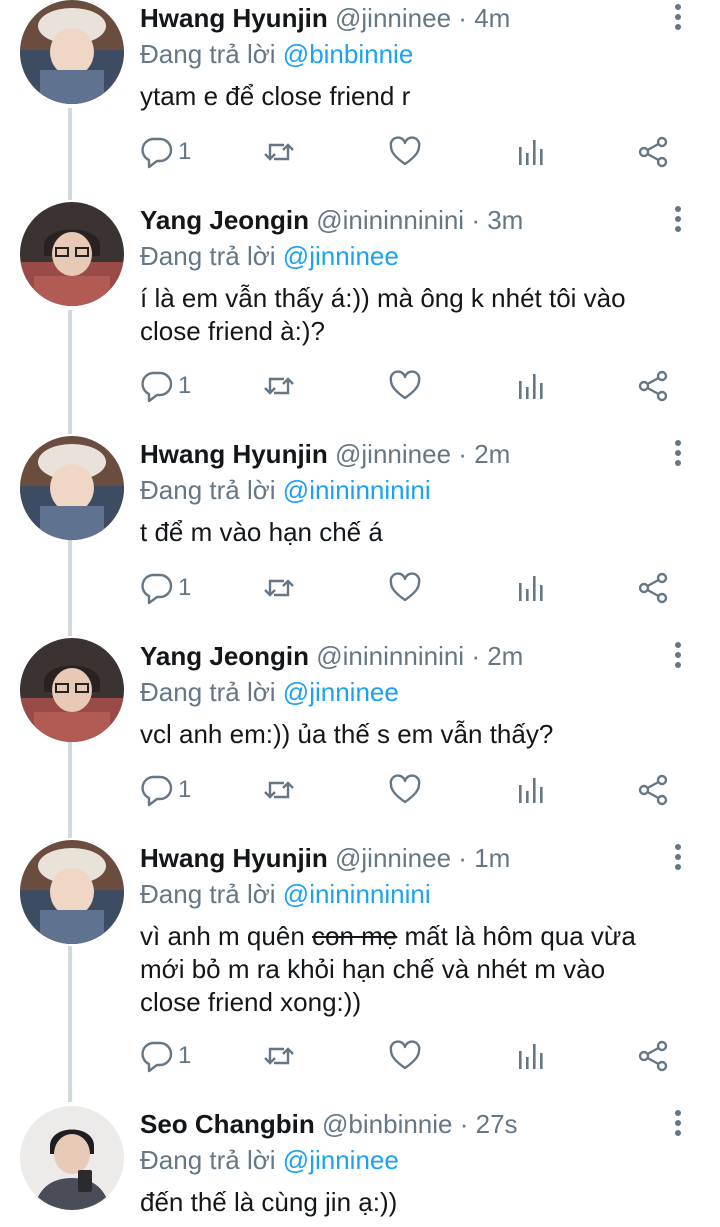  What do you see at coordinates (505, 220) in the screenshot?
I see `timestamp: 3m` at bounding box center [505, 220].